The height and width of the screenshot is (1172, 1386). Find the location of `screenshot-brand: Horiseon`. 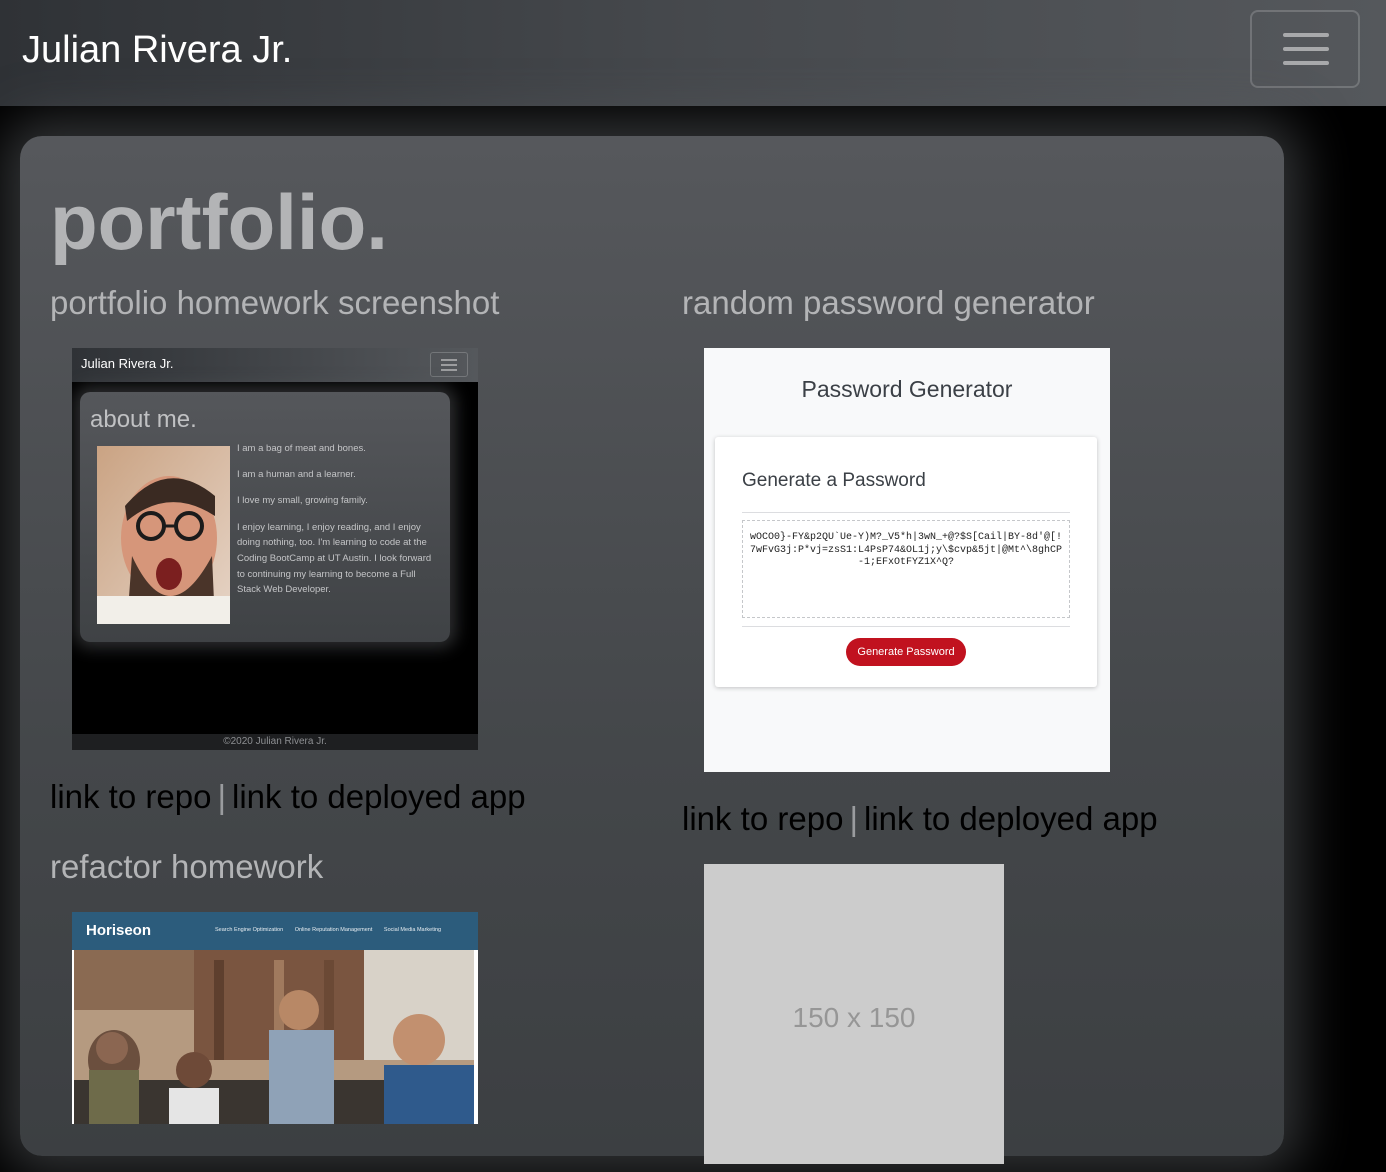

screenshot-brand: Horiseon is located at coordinates (119, 930).